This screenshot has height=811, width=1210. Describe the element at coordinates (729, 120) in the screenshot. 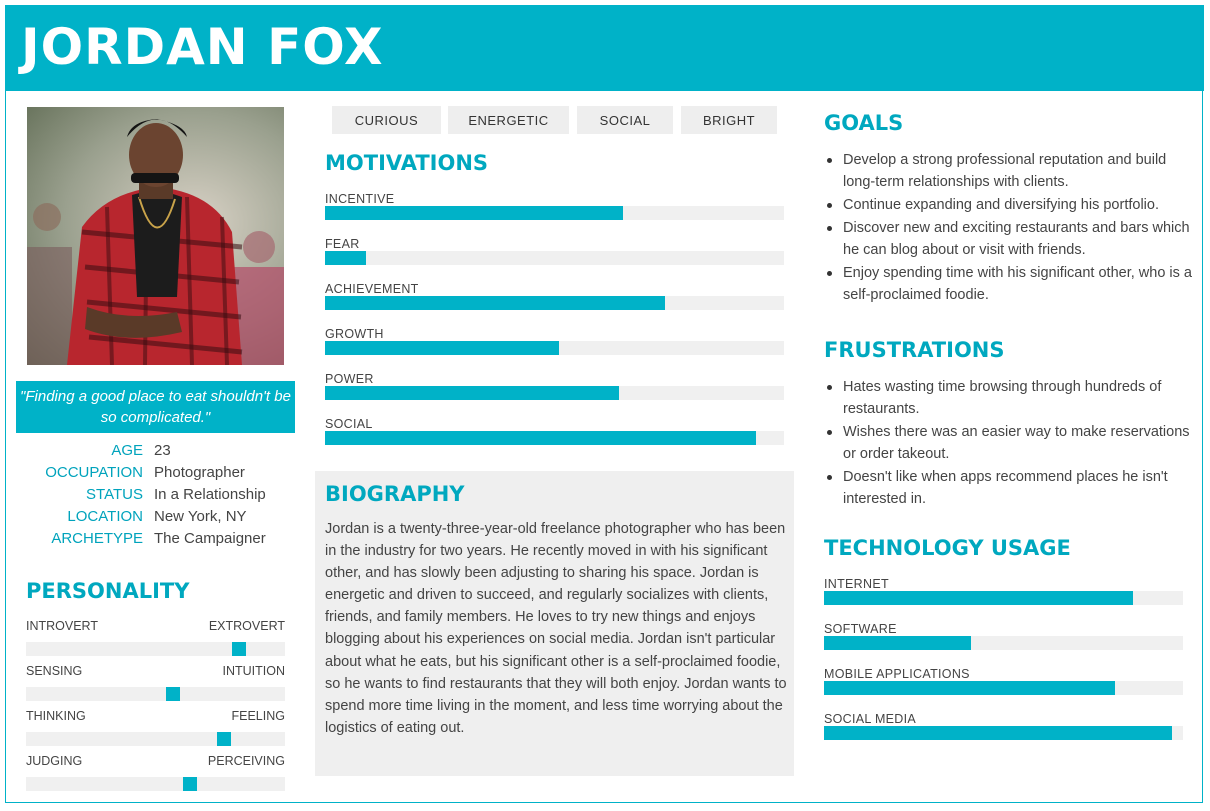

I see `trait-tag: BRIGHT` at that location.